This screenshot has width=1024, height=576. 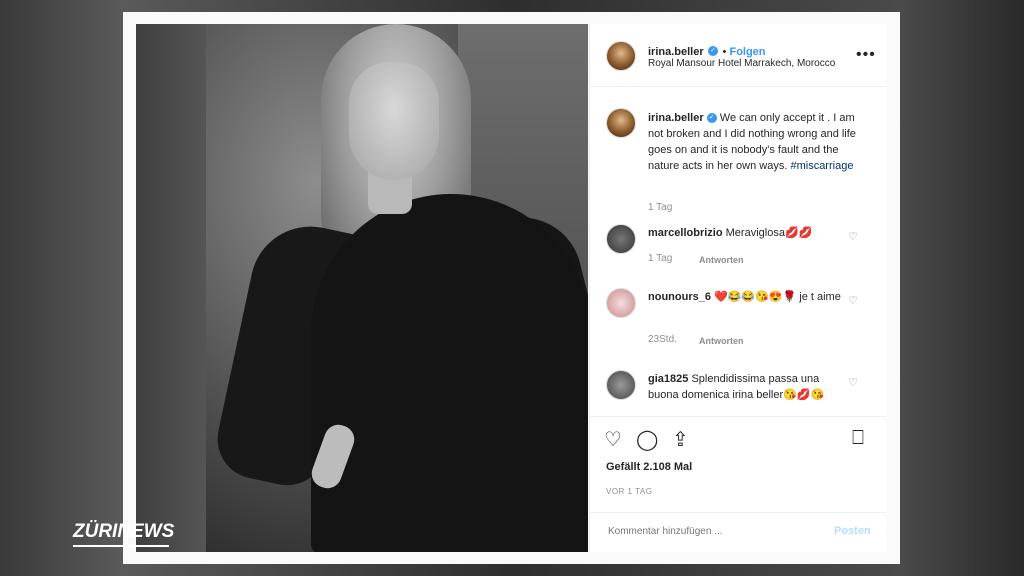 What do you see at coordinates (668, 379) in the screenshot?
I see `comment-username: gia1825` at bounding box center [668, 379].